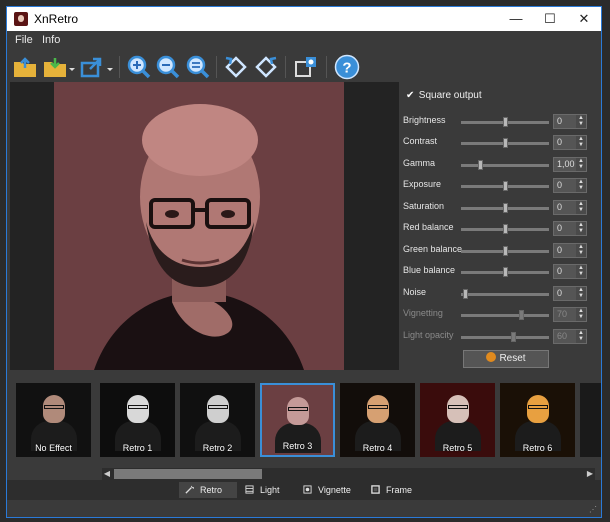  Describe the element at coordinates (217, 420) in the screenshot. I see `preset-thumbnail: Retro 2` at that location.